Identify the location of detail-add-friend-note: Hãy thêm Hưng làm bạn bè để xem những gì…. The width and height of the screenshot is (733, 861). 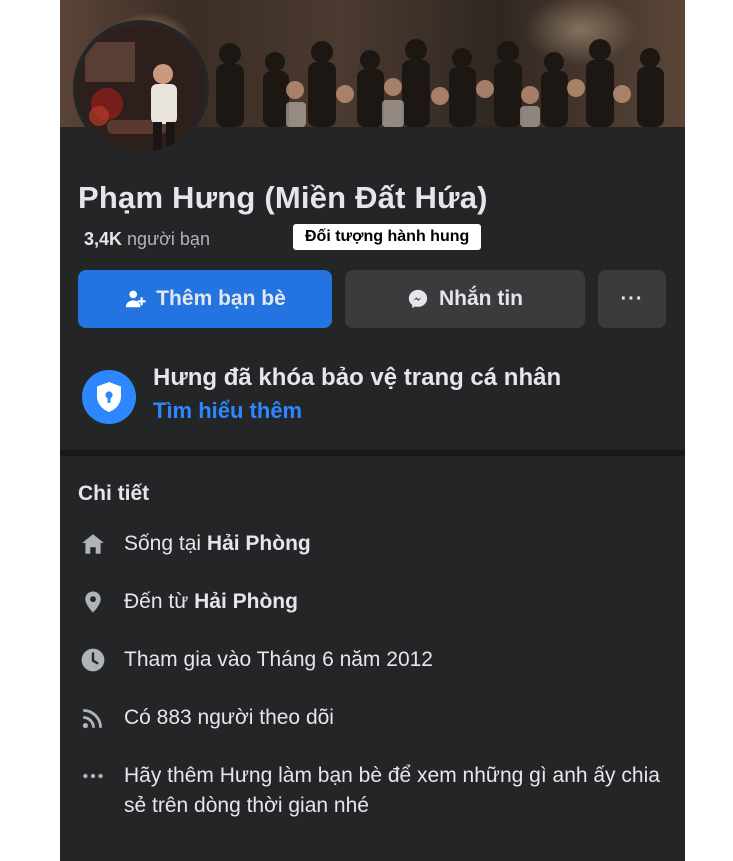
(378, 791).